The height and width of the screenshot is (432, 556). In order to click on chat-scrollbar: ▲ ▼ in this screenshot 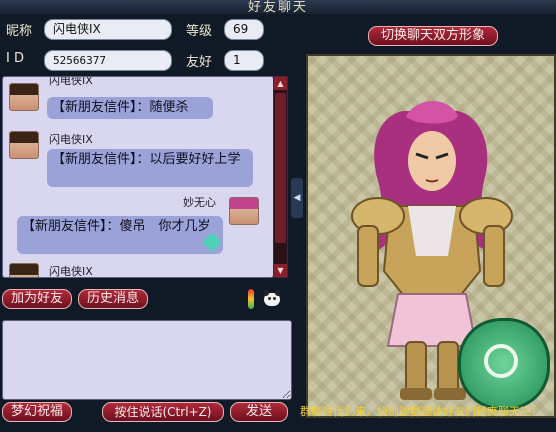, I will do `click(280, 177)`.